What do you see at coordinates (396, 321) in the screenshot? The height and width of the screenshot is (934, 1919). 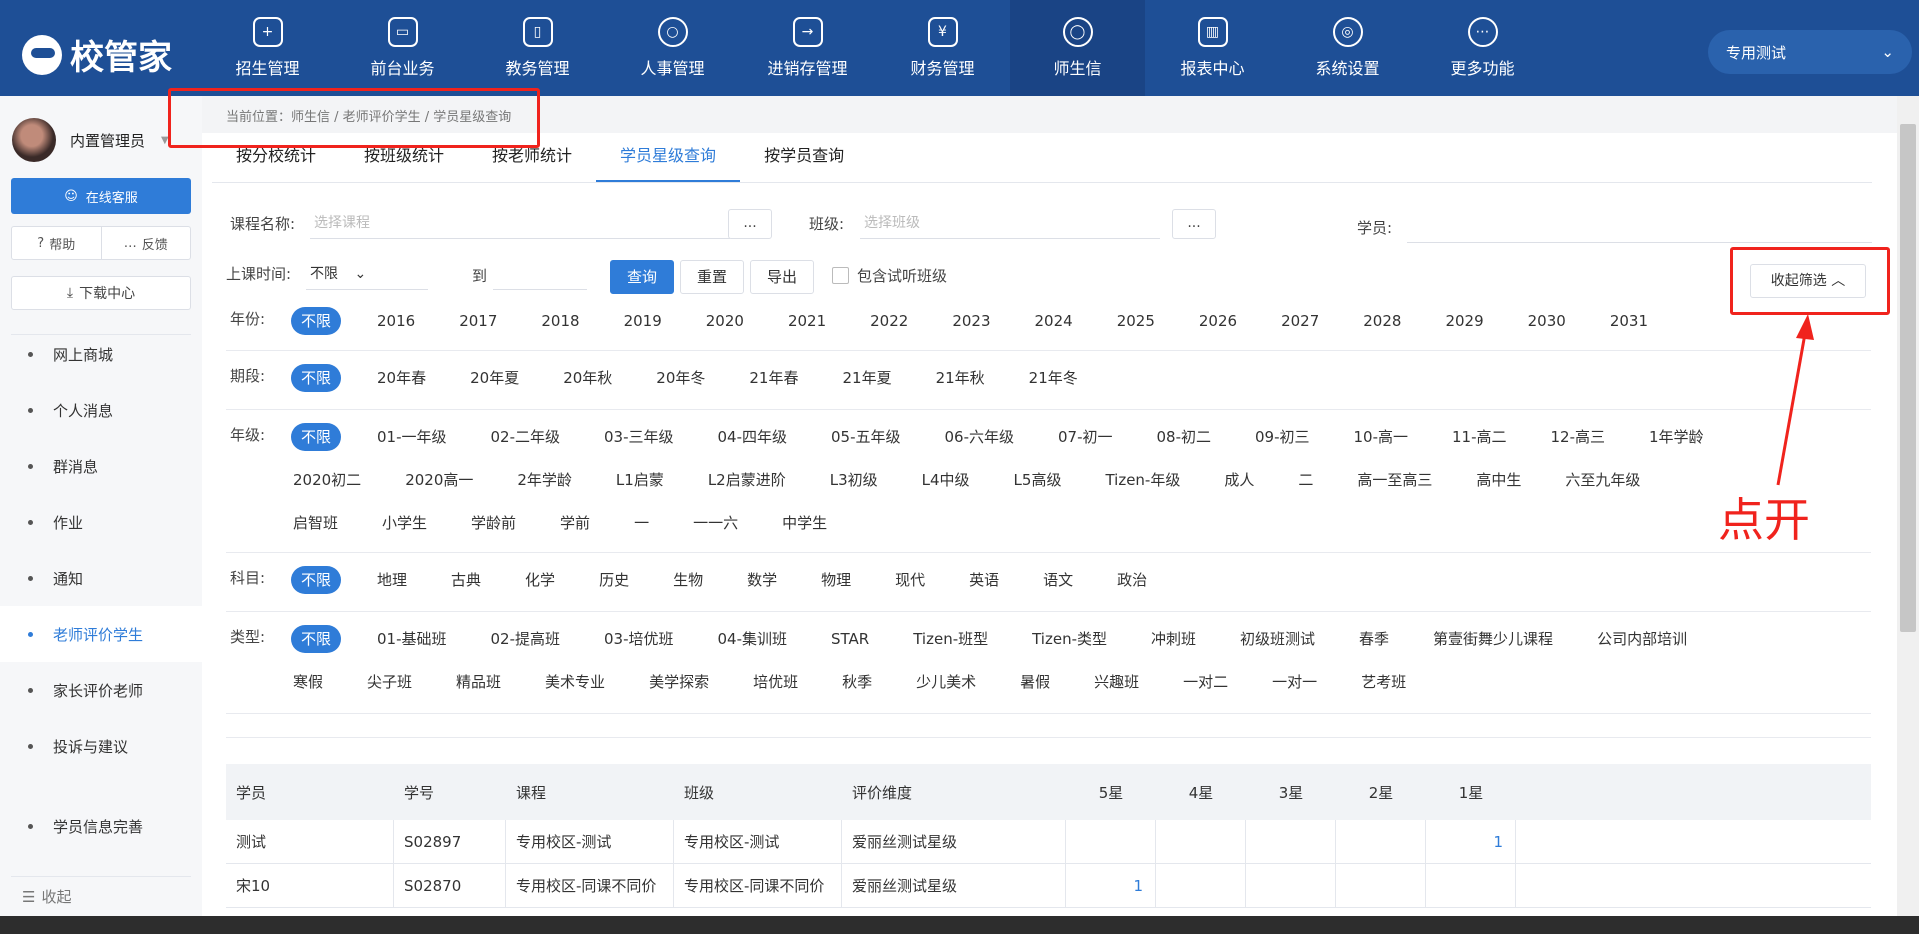 I see `filter-option-year: 2016` at bounding box center [396, 321].